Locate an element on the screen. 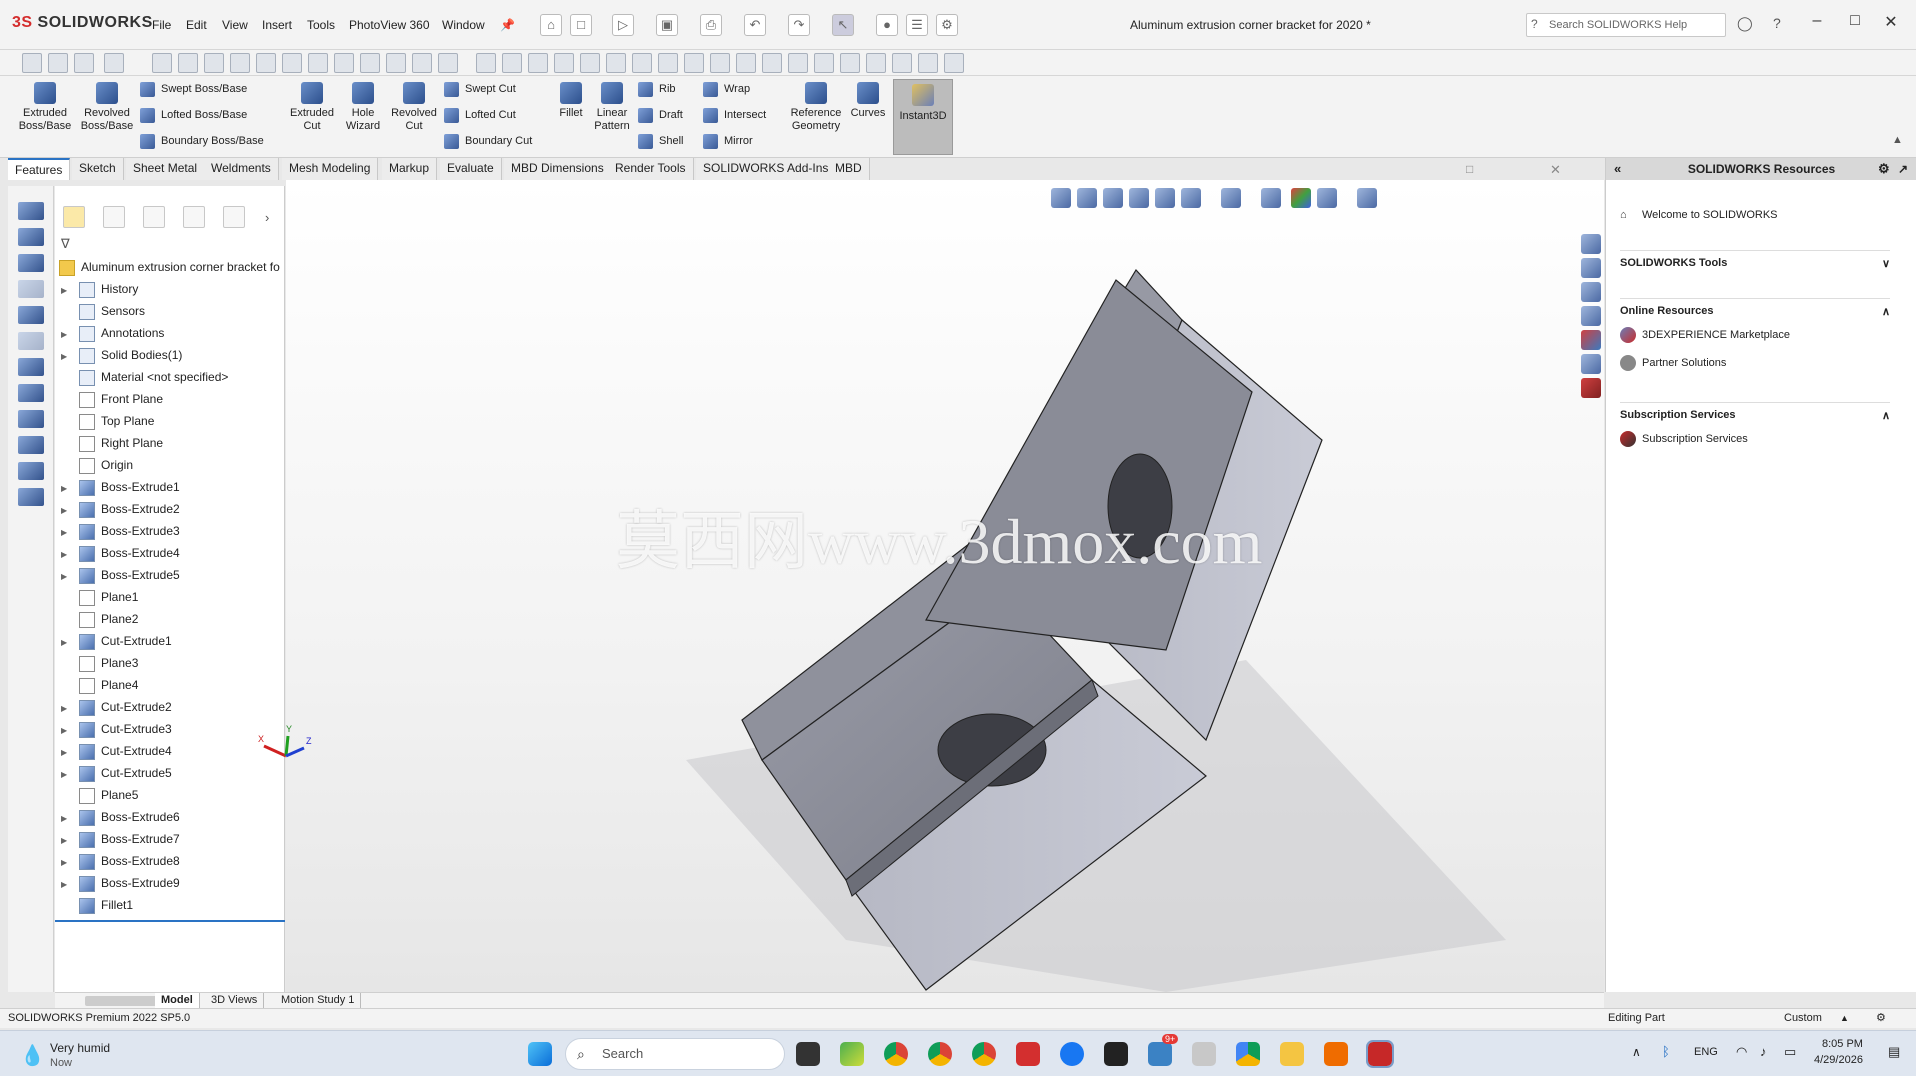 The width and height of the screenshot is (1916, 1076). extruded-cut-button: Extruded Cut is located at coordinates (312, 107).